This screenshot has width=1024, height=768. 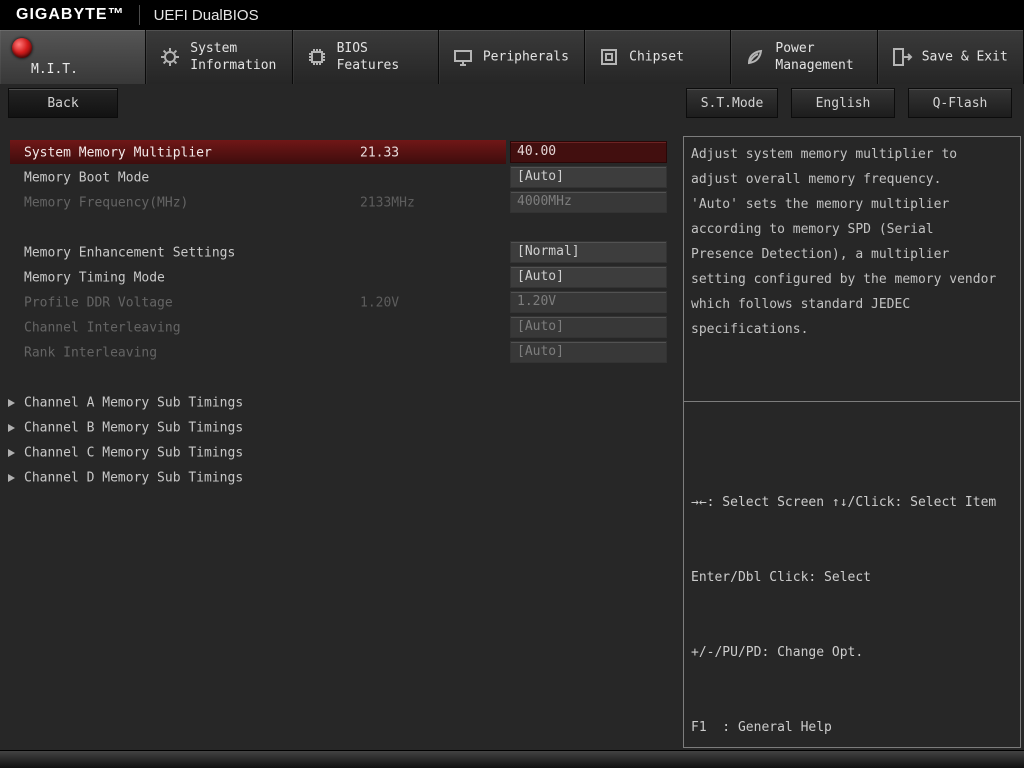 What do you see at coordinates (588, 202) in the screenshot?
I see `setting-value-box: 4000MHz` at bounding box center [588, 202].